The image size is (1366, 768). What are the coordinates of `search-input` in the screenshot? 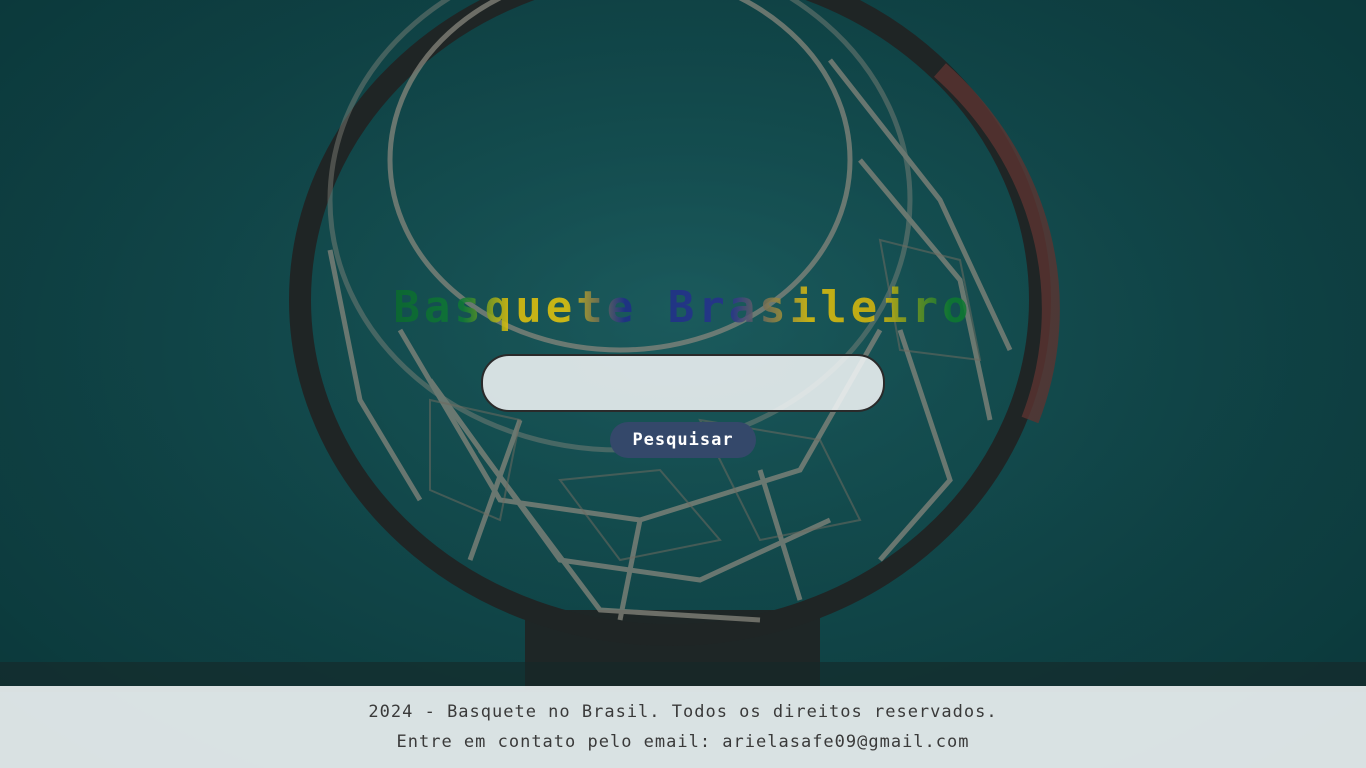 It's located at (683, 383).